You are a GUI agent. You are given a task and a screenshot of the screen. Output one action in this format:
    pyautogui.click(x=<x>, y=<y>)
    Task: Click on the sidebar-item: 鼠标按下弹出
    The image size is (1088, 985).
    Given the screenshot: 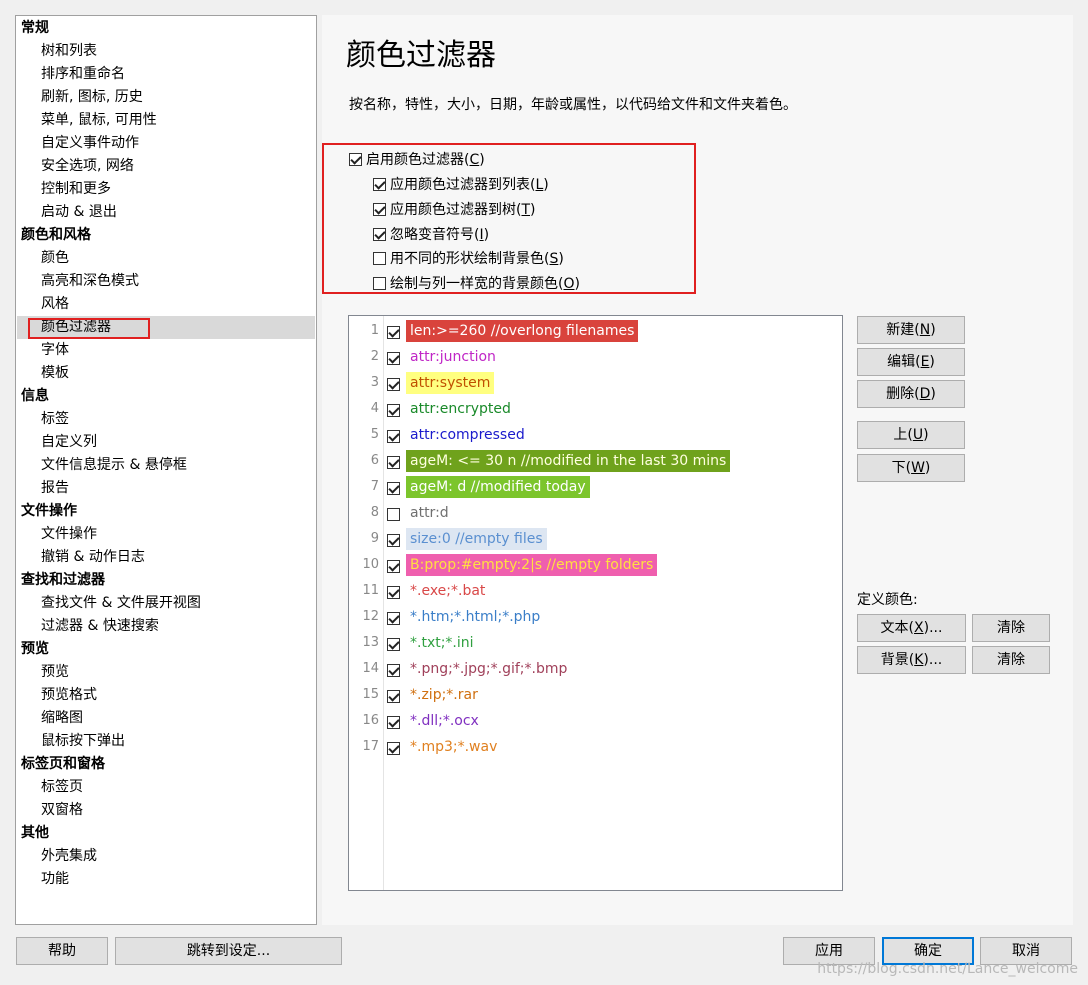 What is the action you would take?
    pyautogui.click(x=166, y=741)
    